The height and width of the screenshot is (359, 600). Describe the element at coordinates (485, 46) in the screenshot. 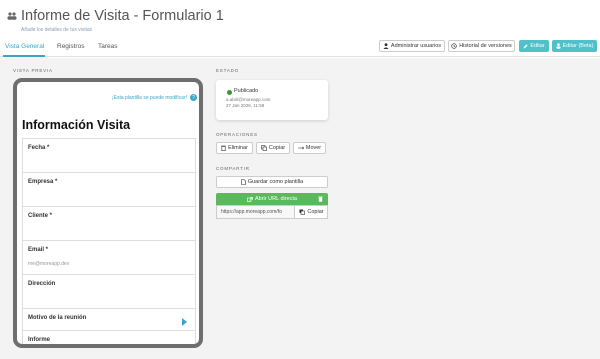

I see `version-history-label: Historial de versiones` at that location.